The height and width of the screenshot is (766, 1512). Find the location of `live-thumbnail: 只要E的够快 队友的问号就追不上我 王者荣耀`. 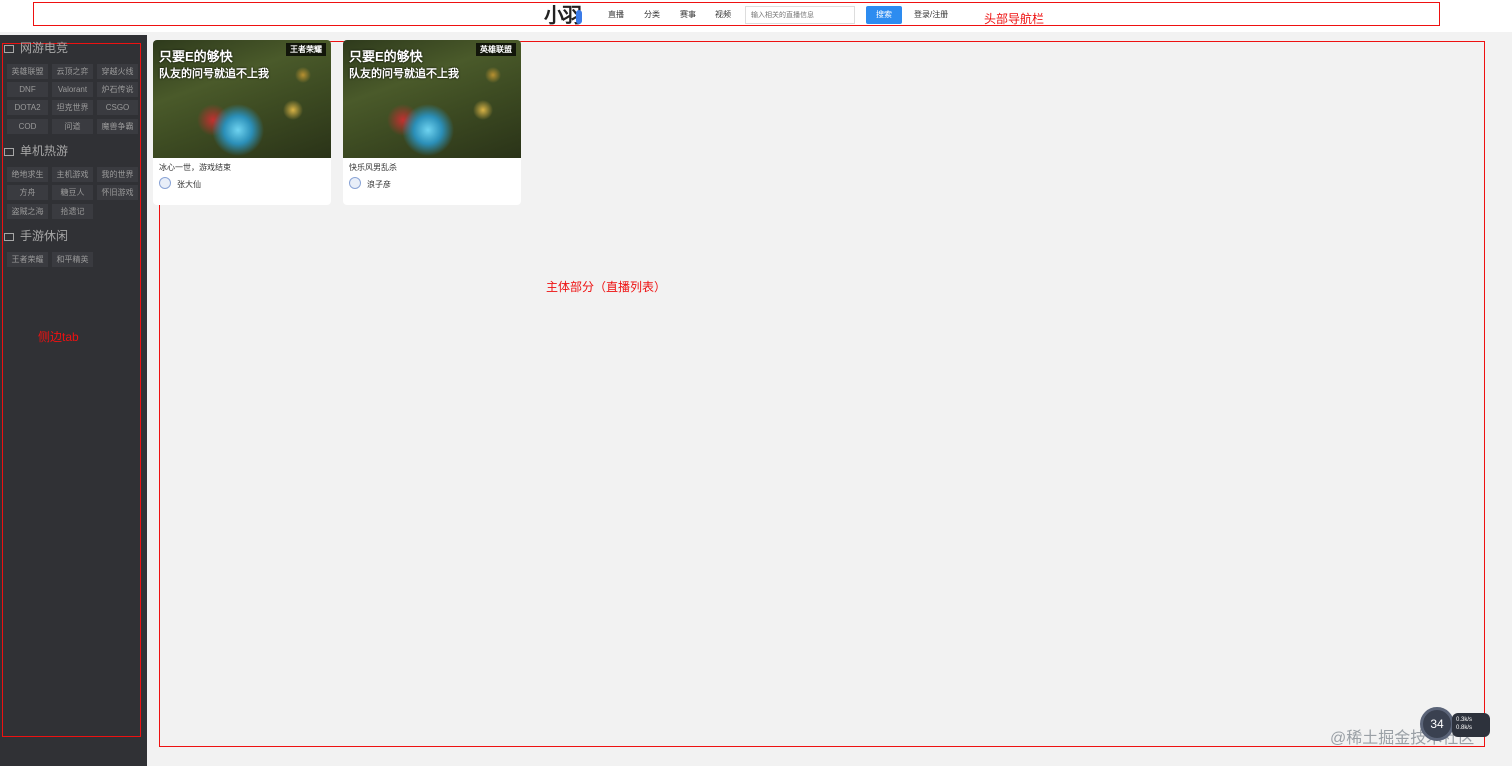

live-thumbnail: 只要E的够快 队友的问号就追不上我 王者荣耀 is located at coordinates (242, 99).